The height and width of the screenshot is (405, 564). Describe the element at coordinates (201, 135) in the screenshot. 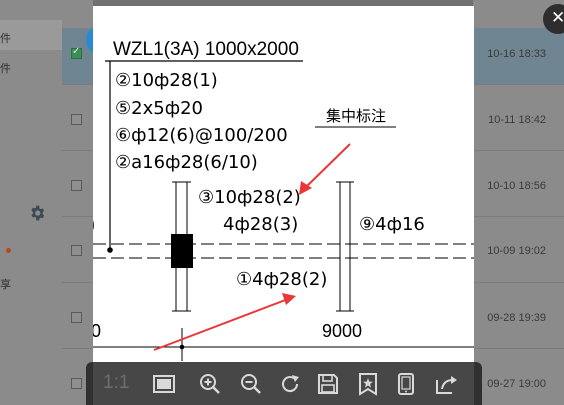

I see `rebar-line-3: ⑥ф12(6)@100/200` at that location.